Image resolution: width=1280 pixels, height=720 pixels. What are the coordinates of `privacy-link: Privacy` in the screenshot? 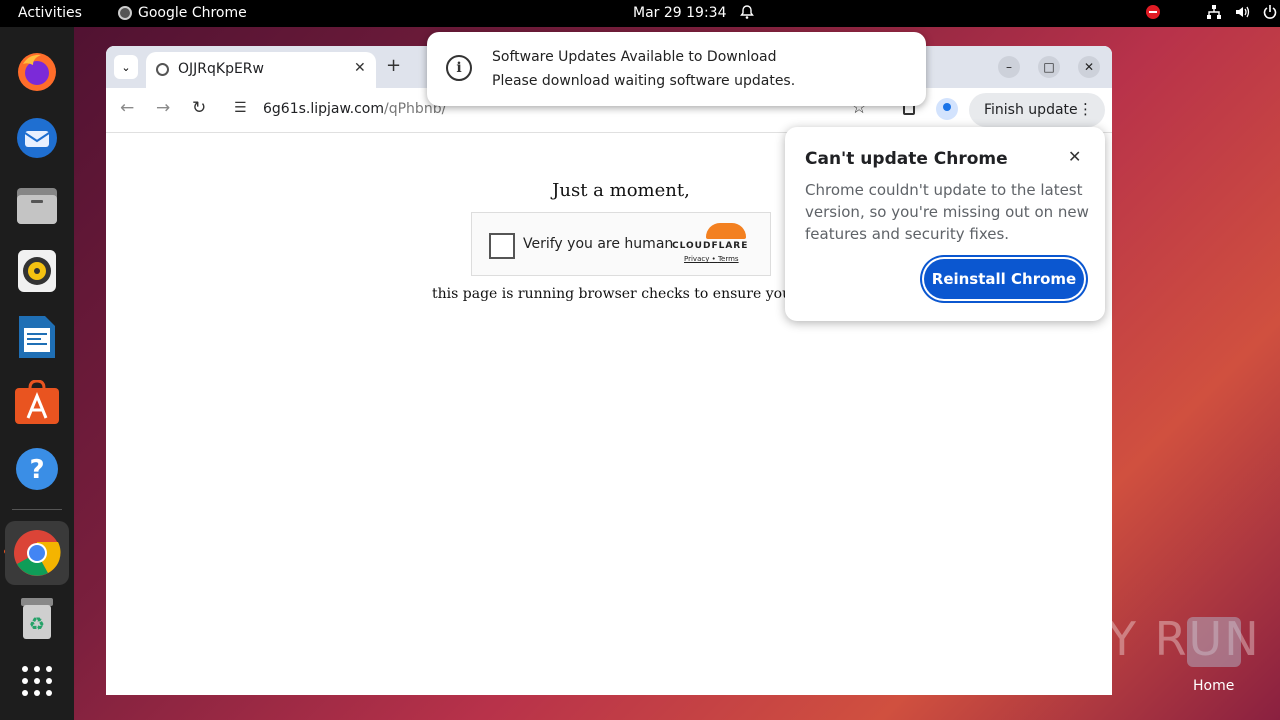 It's located at (696, 259).